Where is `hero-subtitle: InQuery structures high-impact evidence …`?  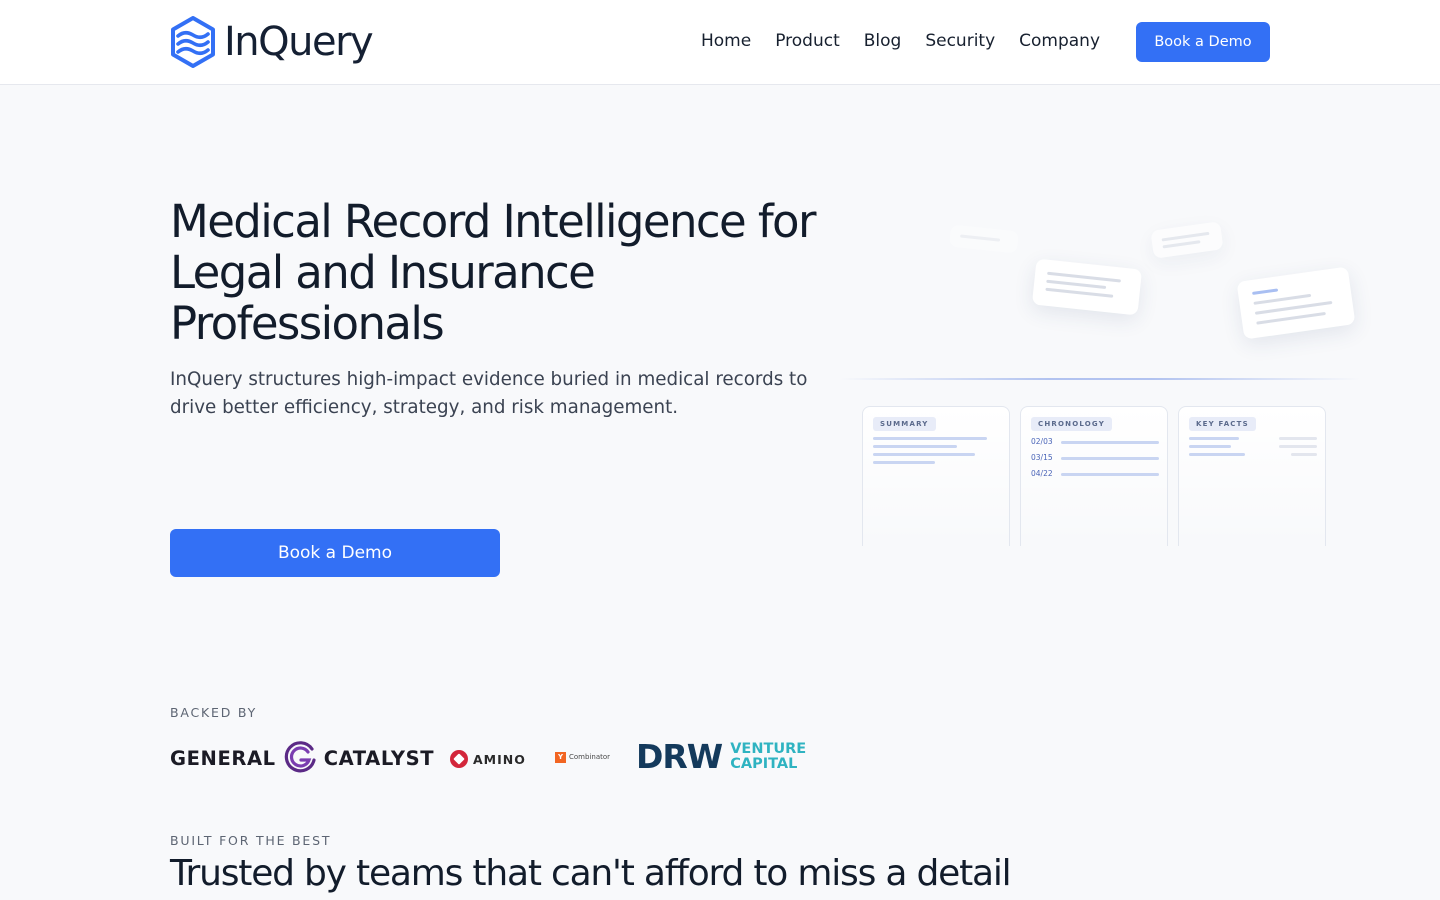
hero-subtitle: InQuery structures high-impact evidence … is located at coordinates (489, 393).